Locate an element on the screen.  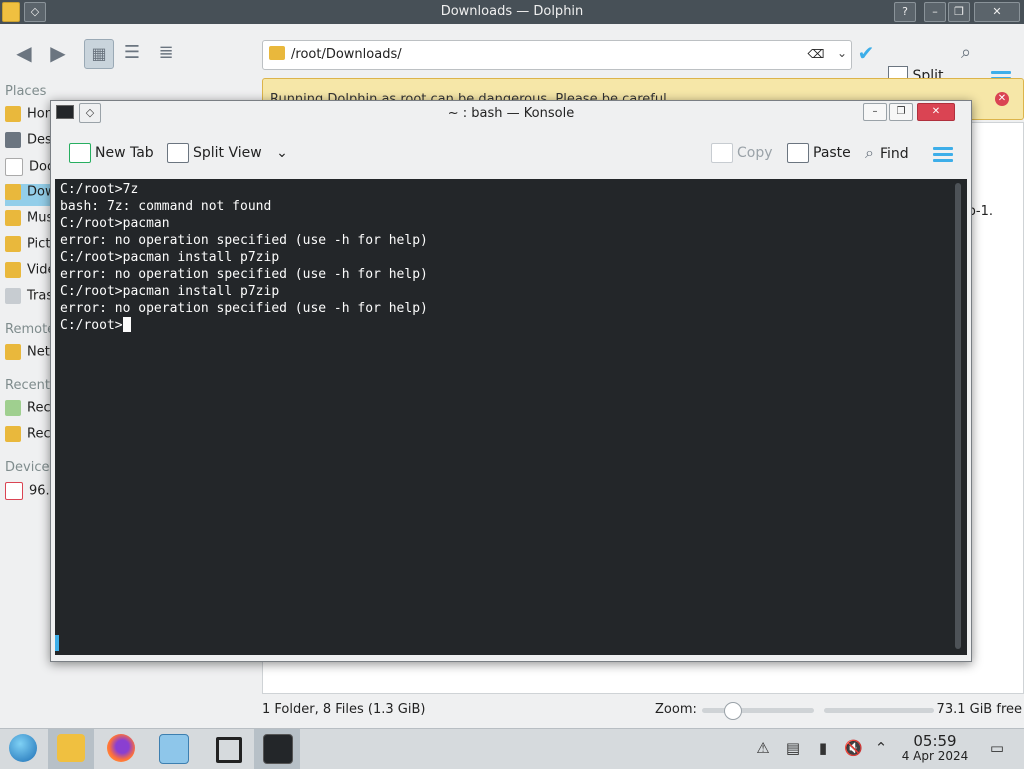
pictures-icon is located at coordinates (13, 244).